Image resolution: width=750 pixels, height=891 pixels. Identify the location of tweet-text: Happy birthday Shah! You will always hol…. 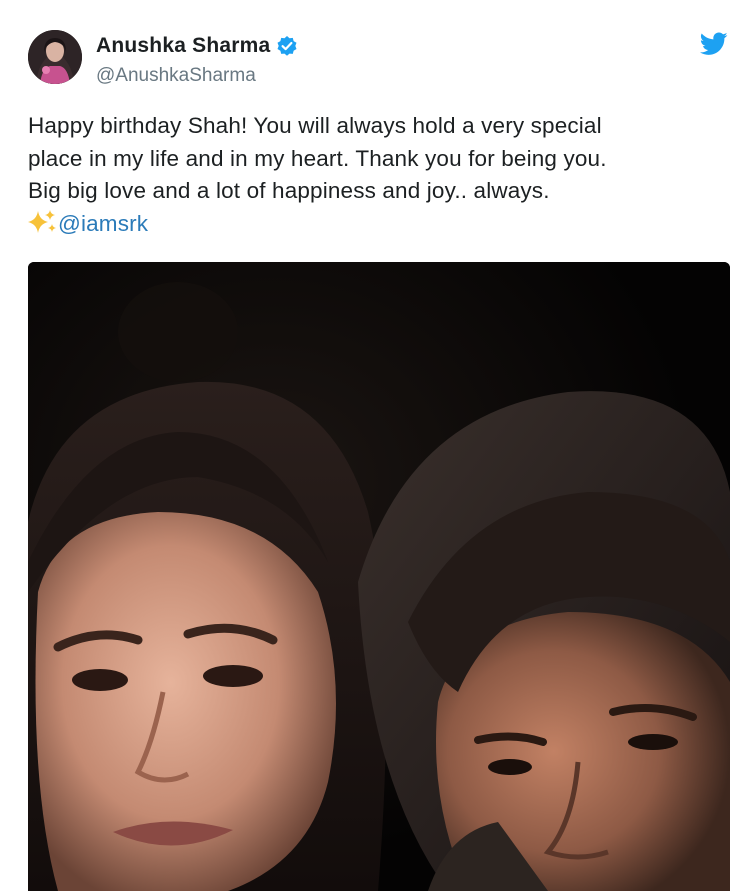
(378, 175).